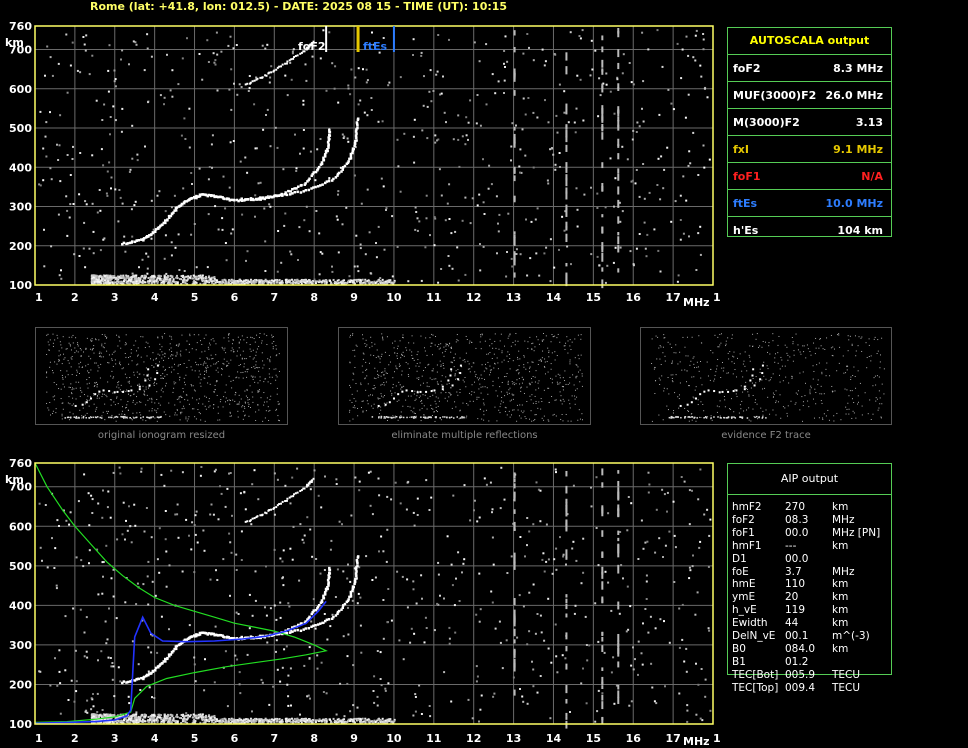  What do you see at coordinates (747, 68) in the screenshot?
I see `autoscala-row-label: foF2` at bounding box center [747, 68].